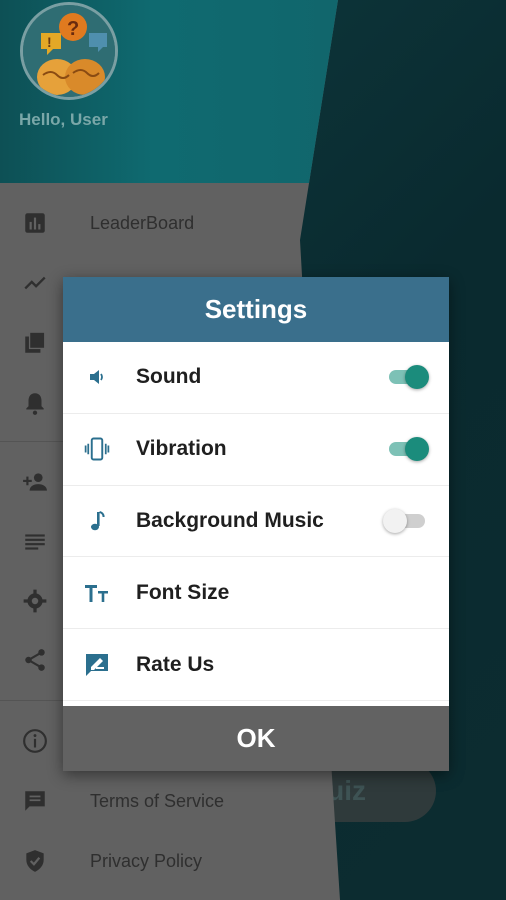 The image size is (506, 900). What do you see at coordinates (169, 377) in the screenshot?
I see `setting-label: Sound` at bounding box center [169, 377].